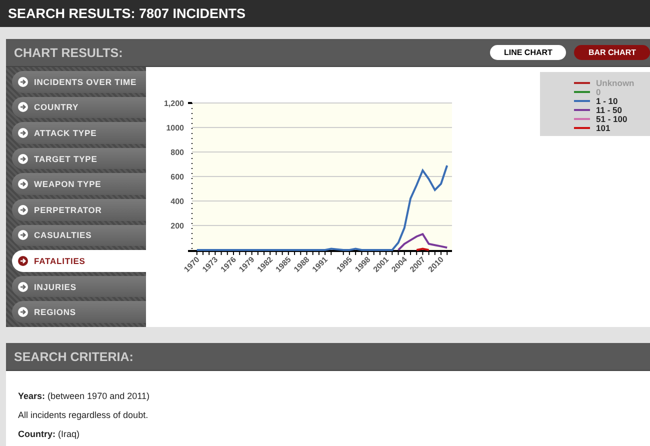  I want to click on sidebar-item: FATALITIES, so click(79, 261).